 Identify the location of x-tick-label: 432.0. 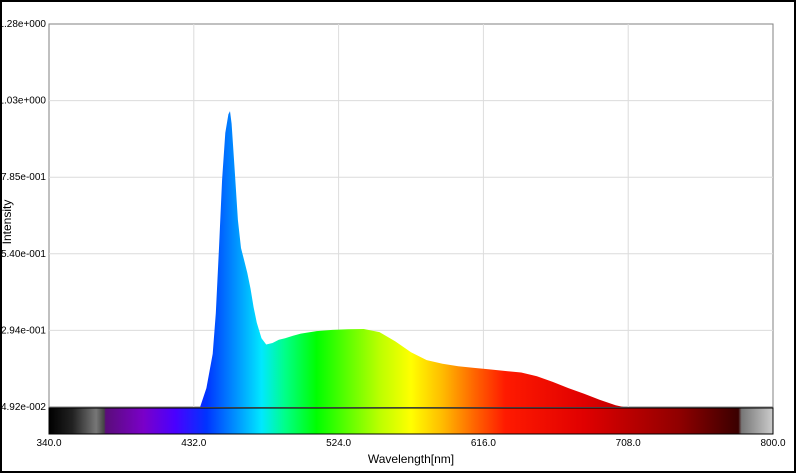
(193, 443).